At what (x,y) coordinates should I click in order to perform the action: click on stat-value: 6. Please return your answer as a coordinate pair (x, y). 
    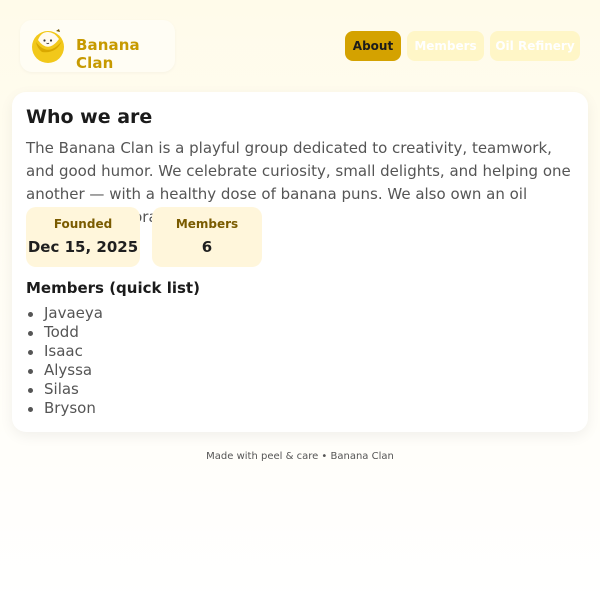
    Looking at the image, I should click on (207, 247).